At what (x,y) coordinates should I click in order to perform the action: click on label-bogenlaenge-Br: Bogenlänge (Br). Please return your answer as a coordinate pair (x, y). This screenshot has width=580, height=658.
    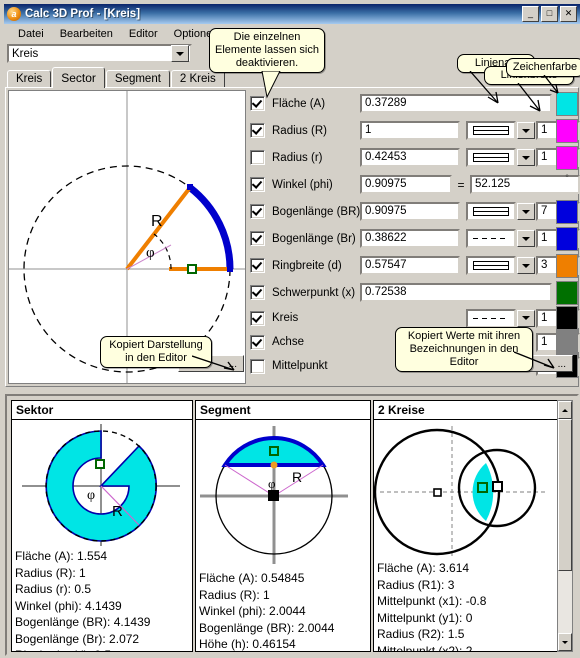
    Looking at the image, I should click on (314, 238).